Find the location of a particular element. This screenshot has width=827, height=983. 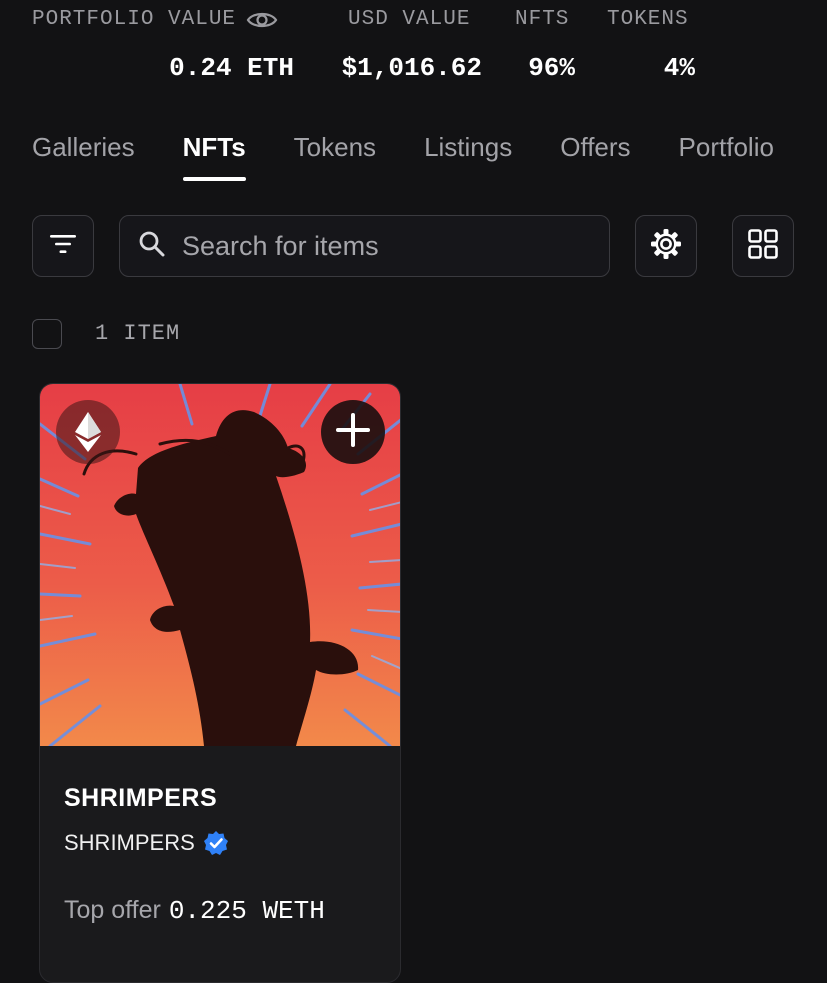

top-offer-label: Top offer is located at coordinates (112, 910).